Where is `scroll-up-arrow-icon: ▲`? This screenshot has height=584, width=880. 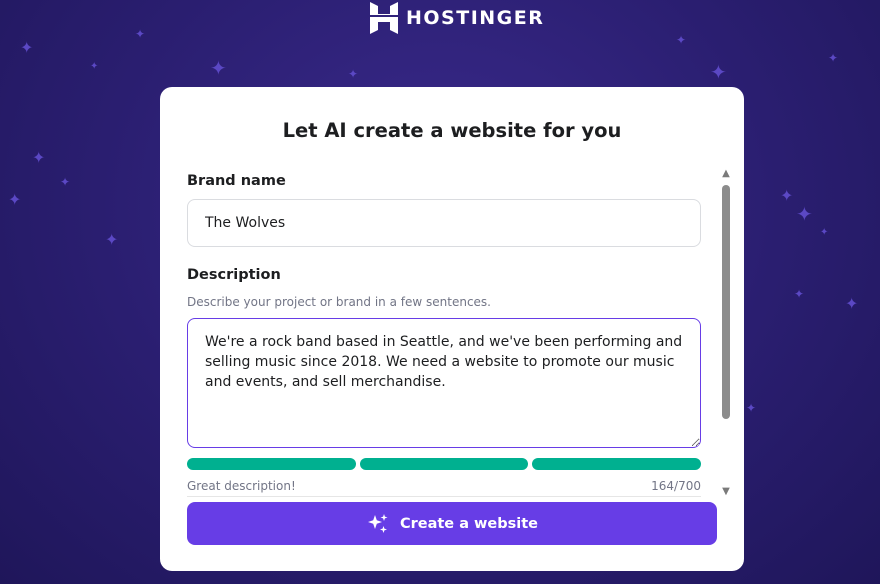
scroll-up-arrow-icon: ▲ is located at coordinates (726, 174).